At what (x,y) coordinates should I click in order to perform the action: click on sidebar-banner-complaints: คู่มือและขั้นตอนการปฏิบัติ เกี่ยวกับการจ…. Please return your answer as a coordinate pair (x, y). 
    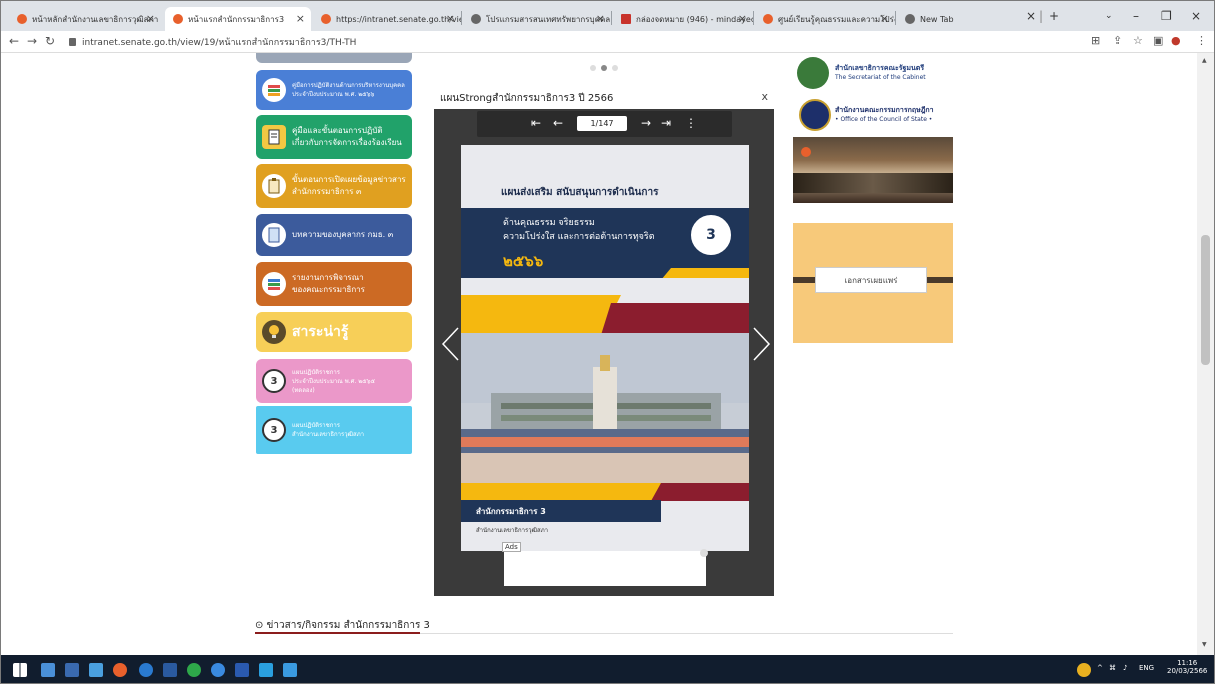
    Looking at the image, I should click on (334, 137).